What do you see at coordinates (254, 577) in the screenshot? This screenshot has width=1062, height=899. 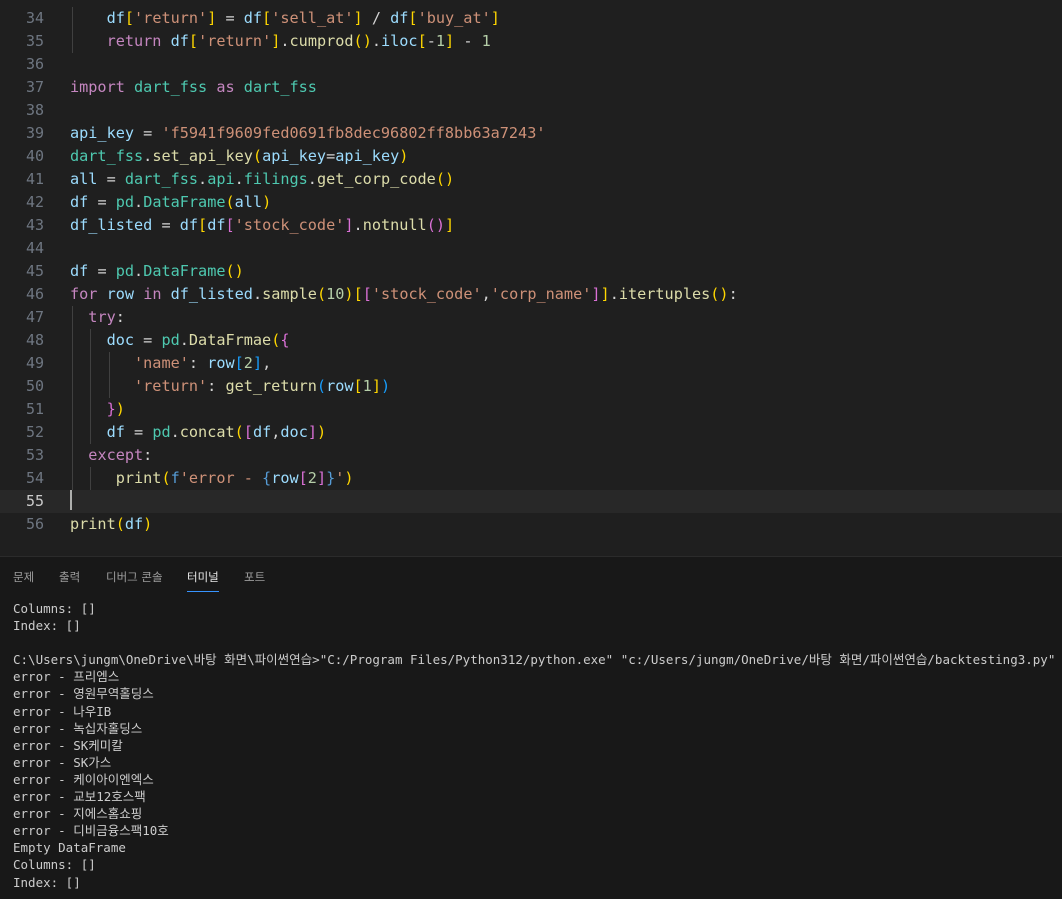 I see `panel-tab: 포트` at bounding box center [254, 577].